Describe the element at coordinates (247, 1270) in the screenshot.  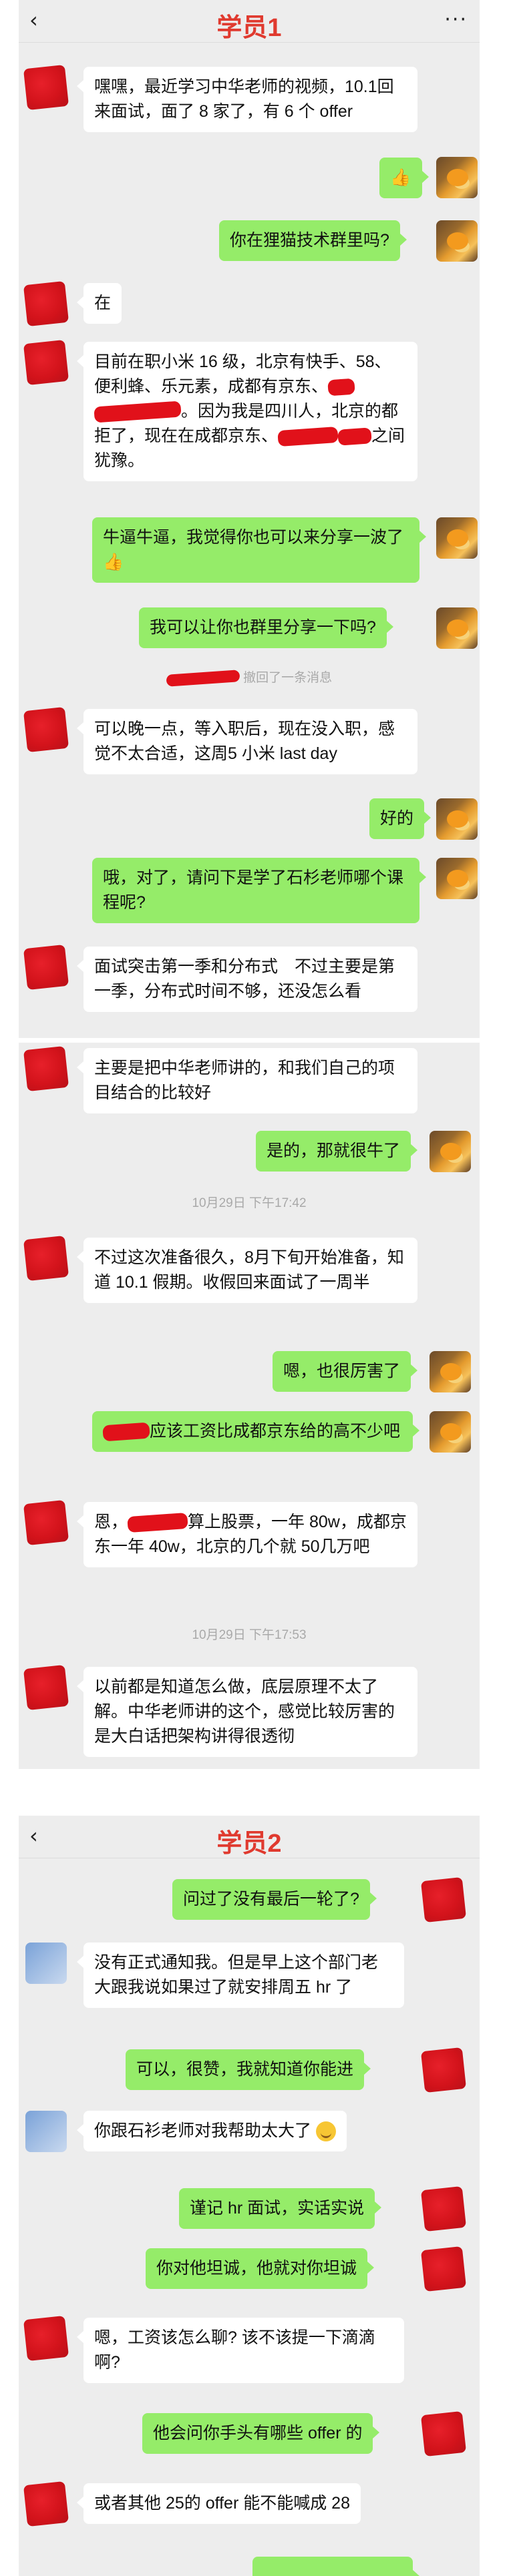
I see `message-bubble: 不过这次准备很久，8月下旬开始准备，知道 10.1 假期。收假回来面试了一周半` at that location.